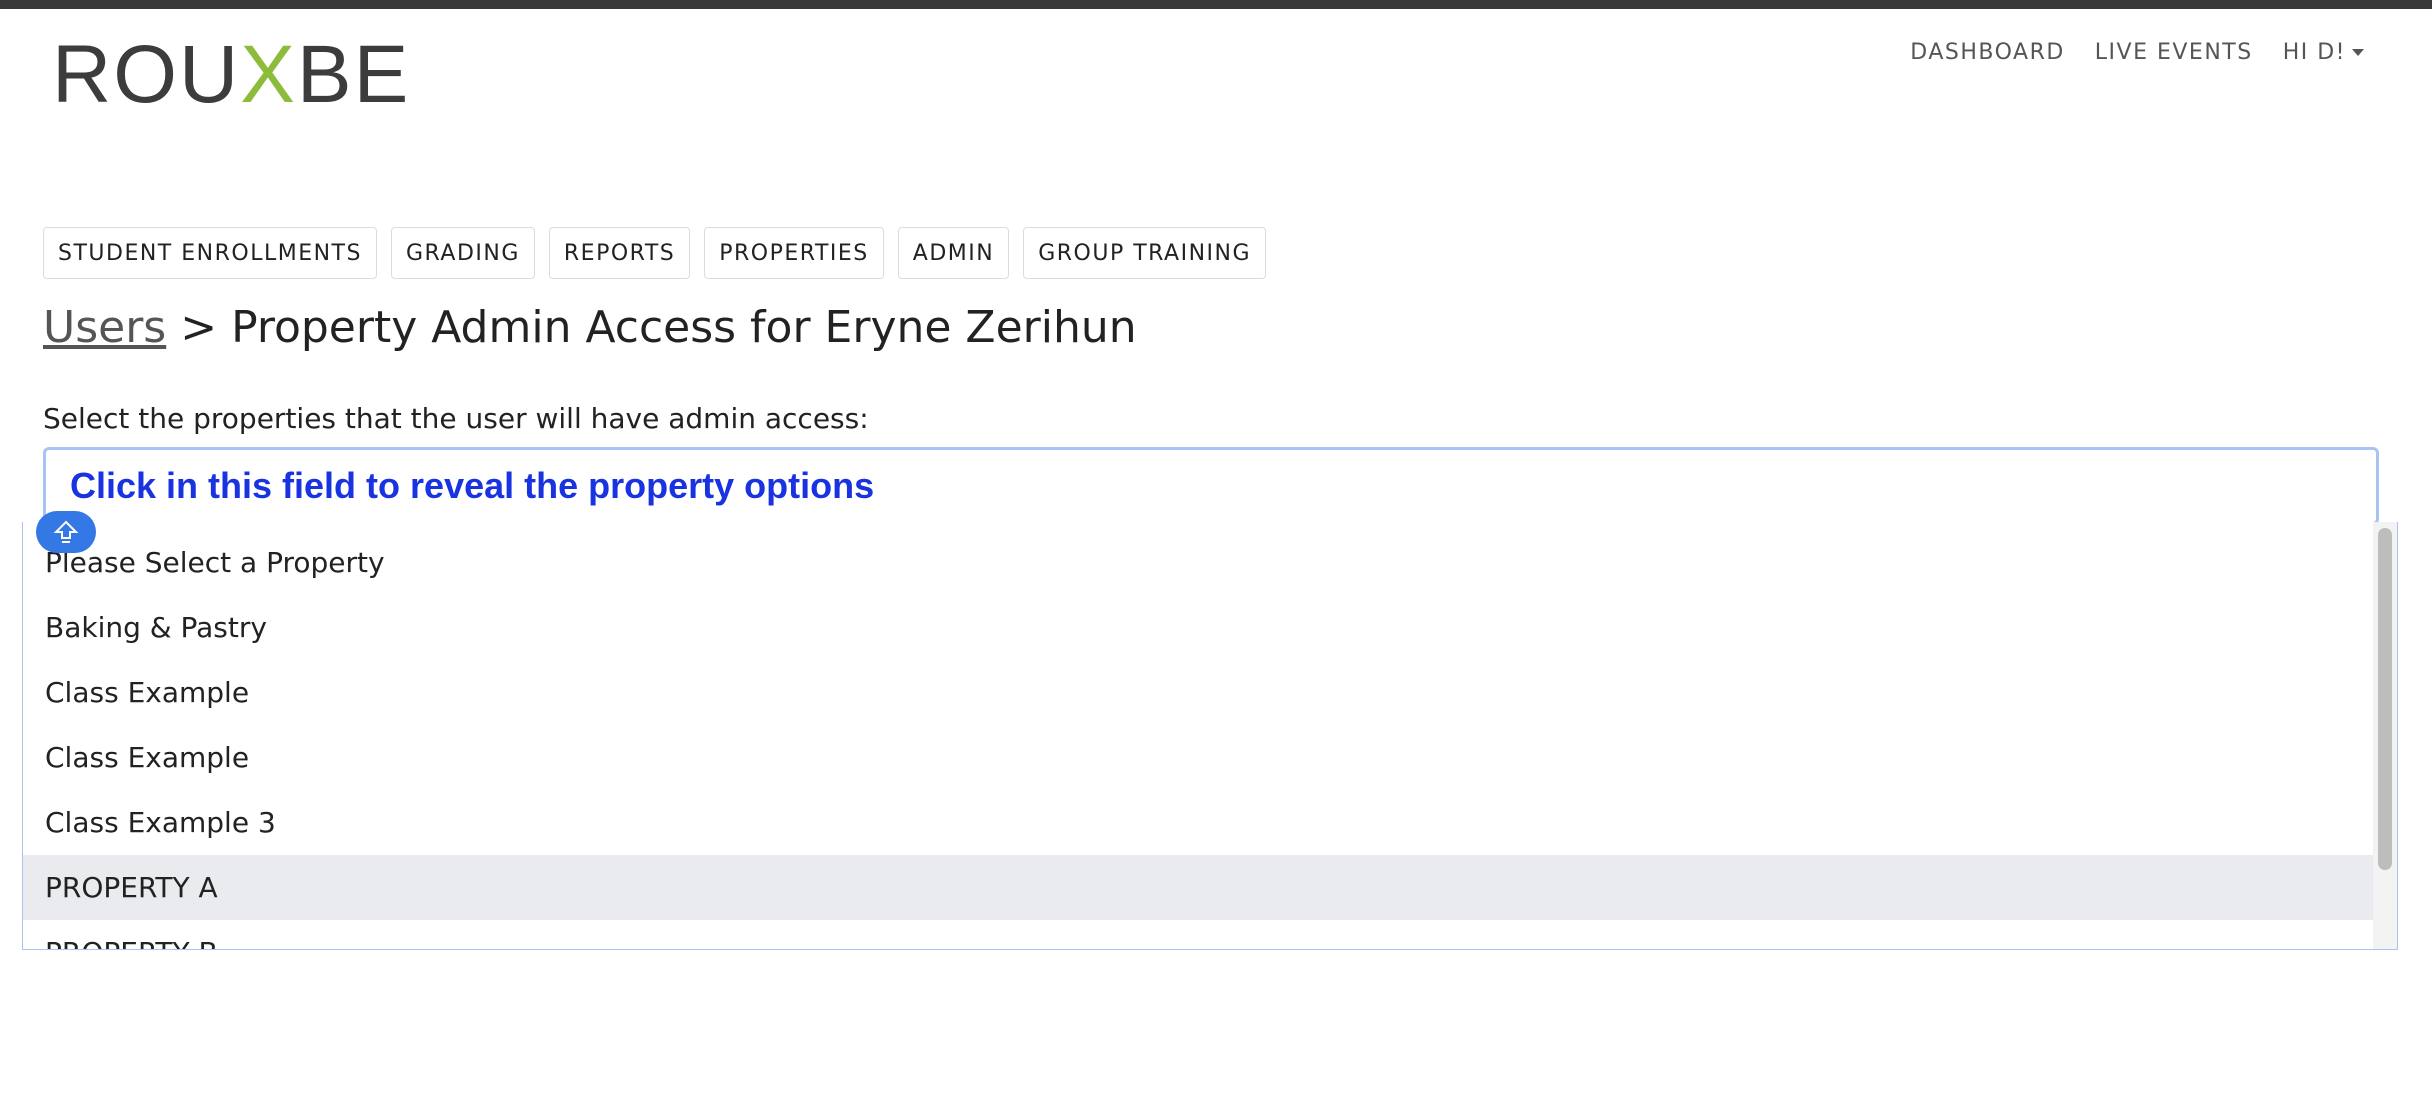 The image size is (2432, 1116). What do you see at coordinates (619, 253) in the screenshot?
I see `tab-reports: REPORTS` at bounding box center [619, 253].